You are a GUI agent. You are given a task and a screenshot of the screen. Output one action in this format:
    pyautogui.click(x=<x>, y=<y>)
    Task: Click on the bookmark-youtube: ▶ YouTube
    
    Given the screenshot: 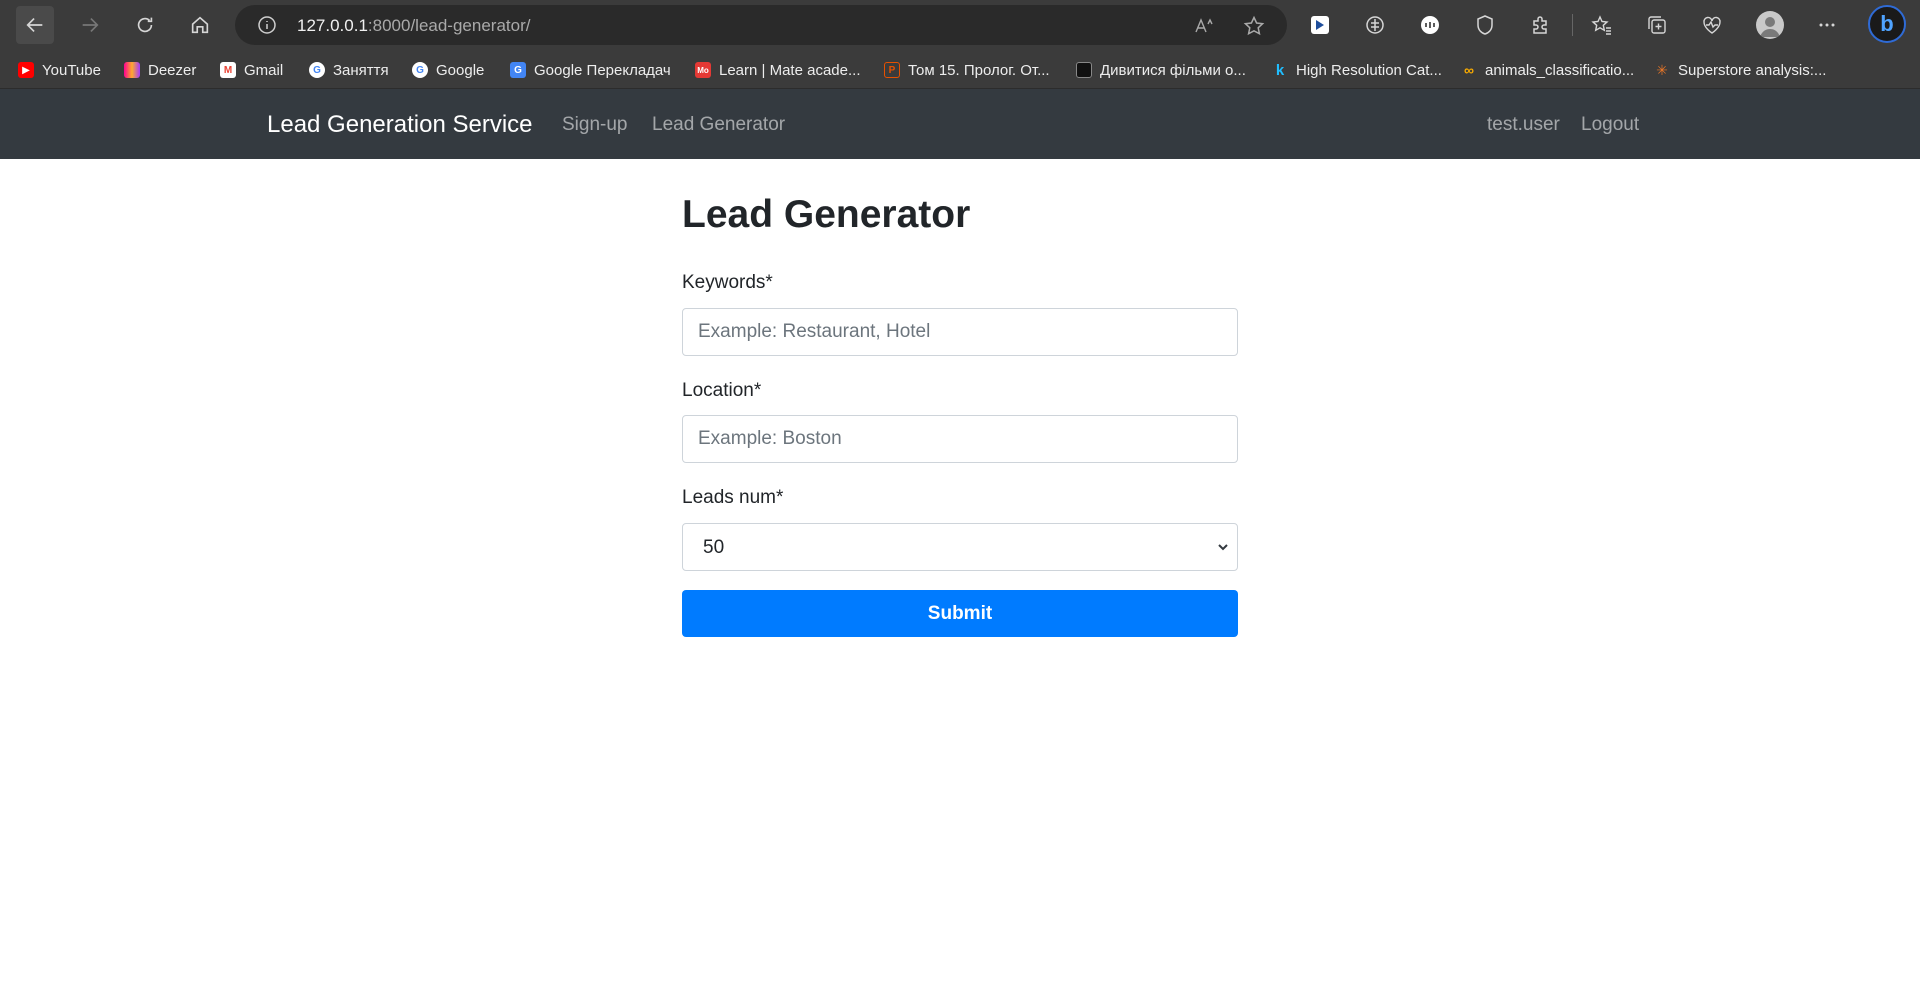 What is the action you would take?
    pyautogui.click(x=59, y=70)
    